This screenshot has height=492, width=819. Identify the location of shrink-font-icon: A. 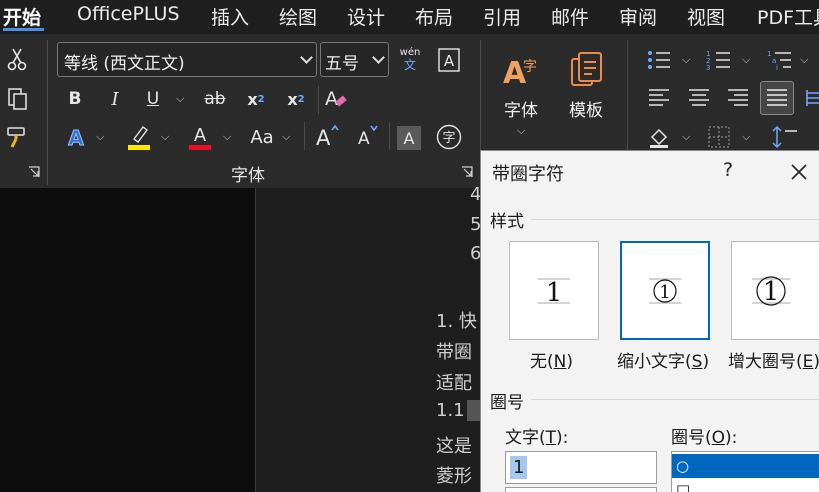
(368, 136).